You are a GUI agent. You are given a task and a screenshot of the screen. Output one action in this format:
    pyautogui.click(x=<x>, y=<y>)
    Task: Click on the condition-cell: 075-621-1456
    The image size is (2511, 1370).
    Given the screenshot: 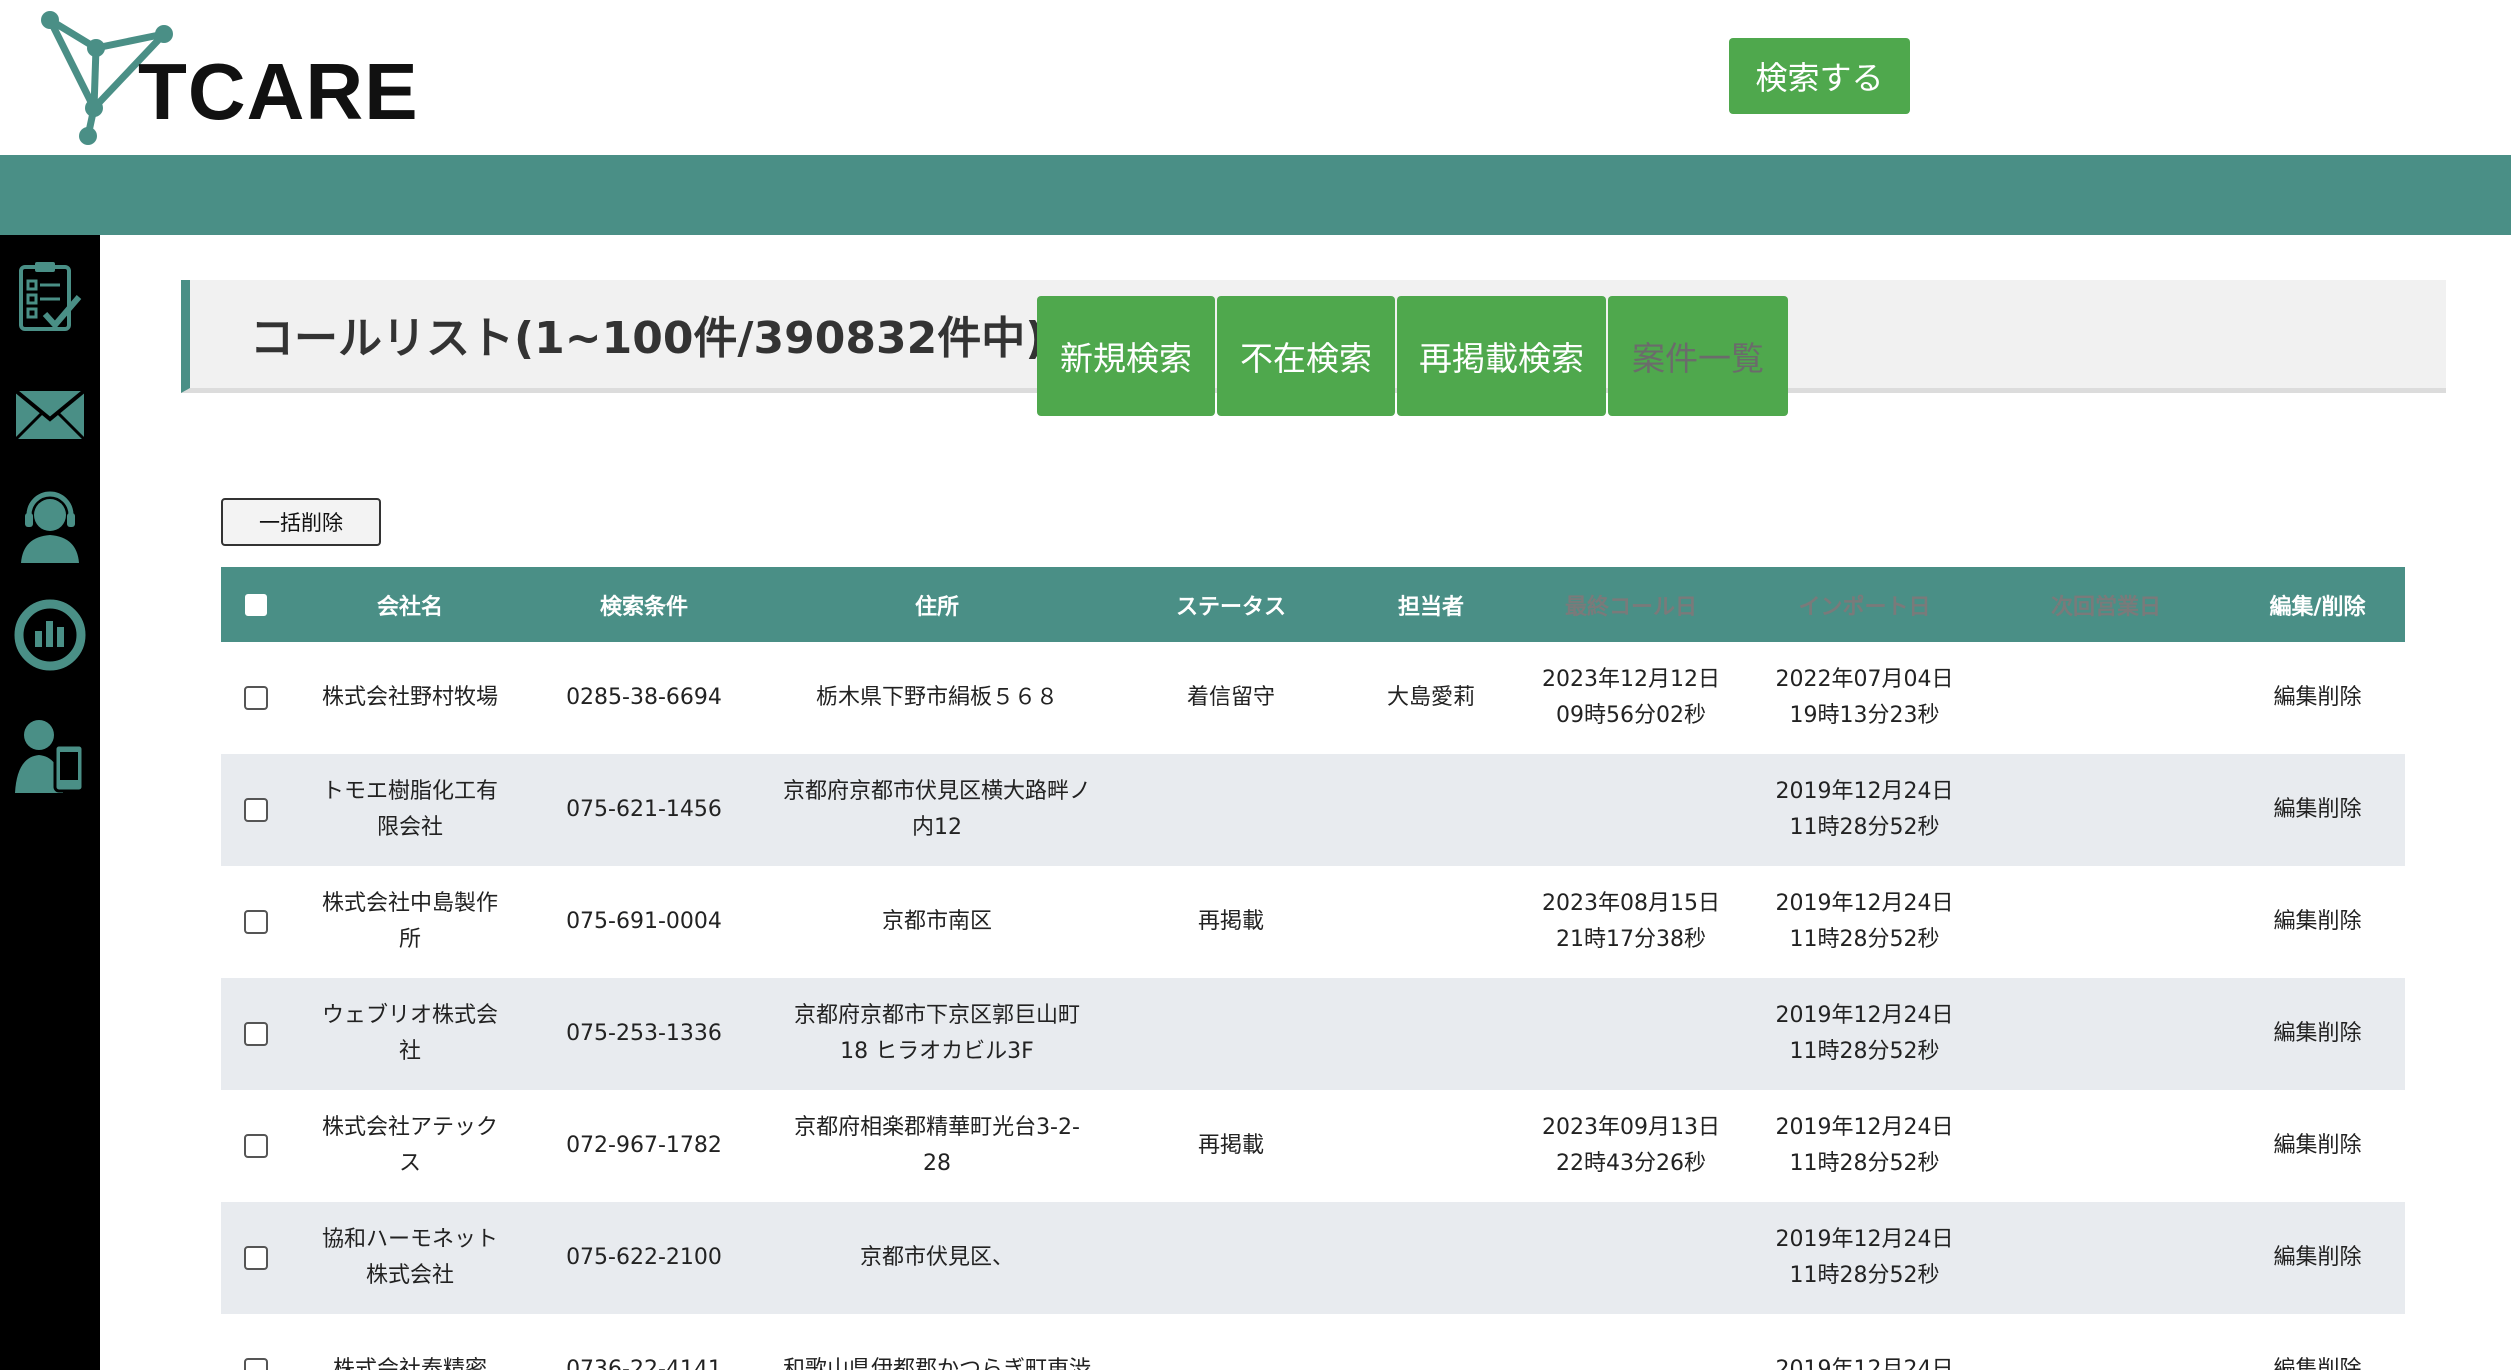 What is the action you would take?
    pyautogui.click(x=644, y=810)
    